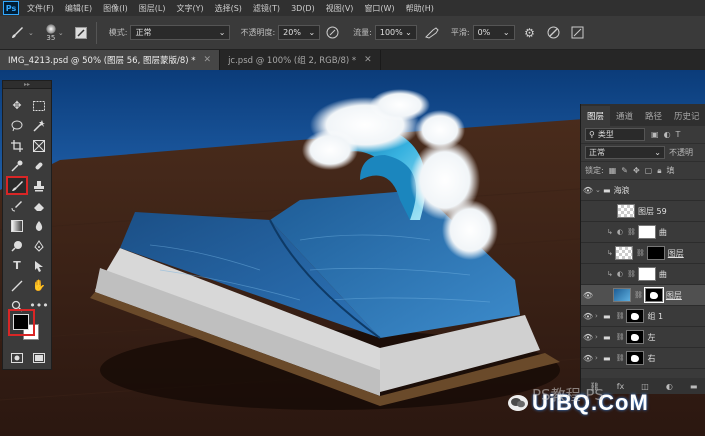  I want to click on folder-icon: ▬, so click(607, 190).